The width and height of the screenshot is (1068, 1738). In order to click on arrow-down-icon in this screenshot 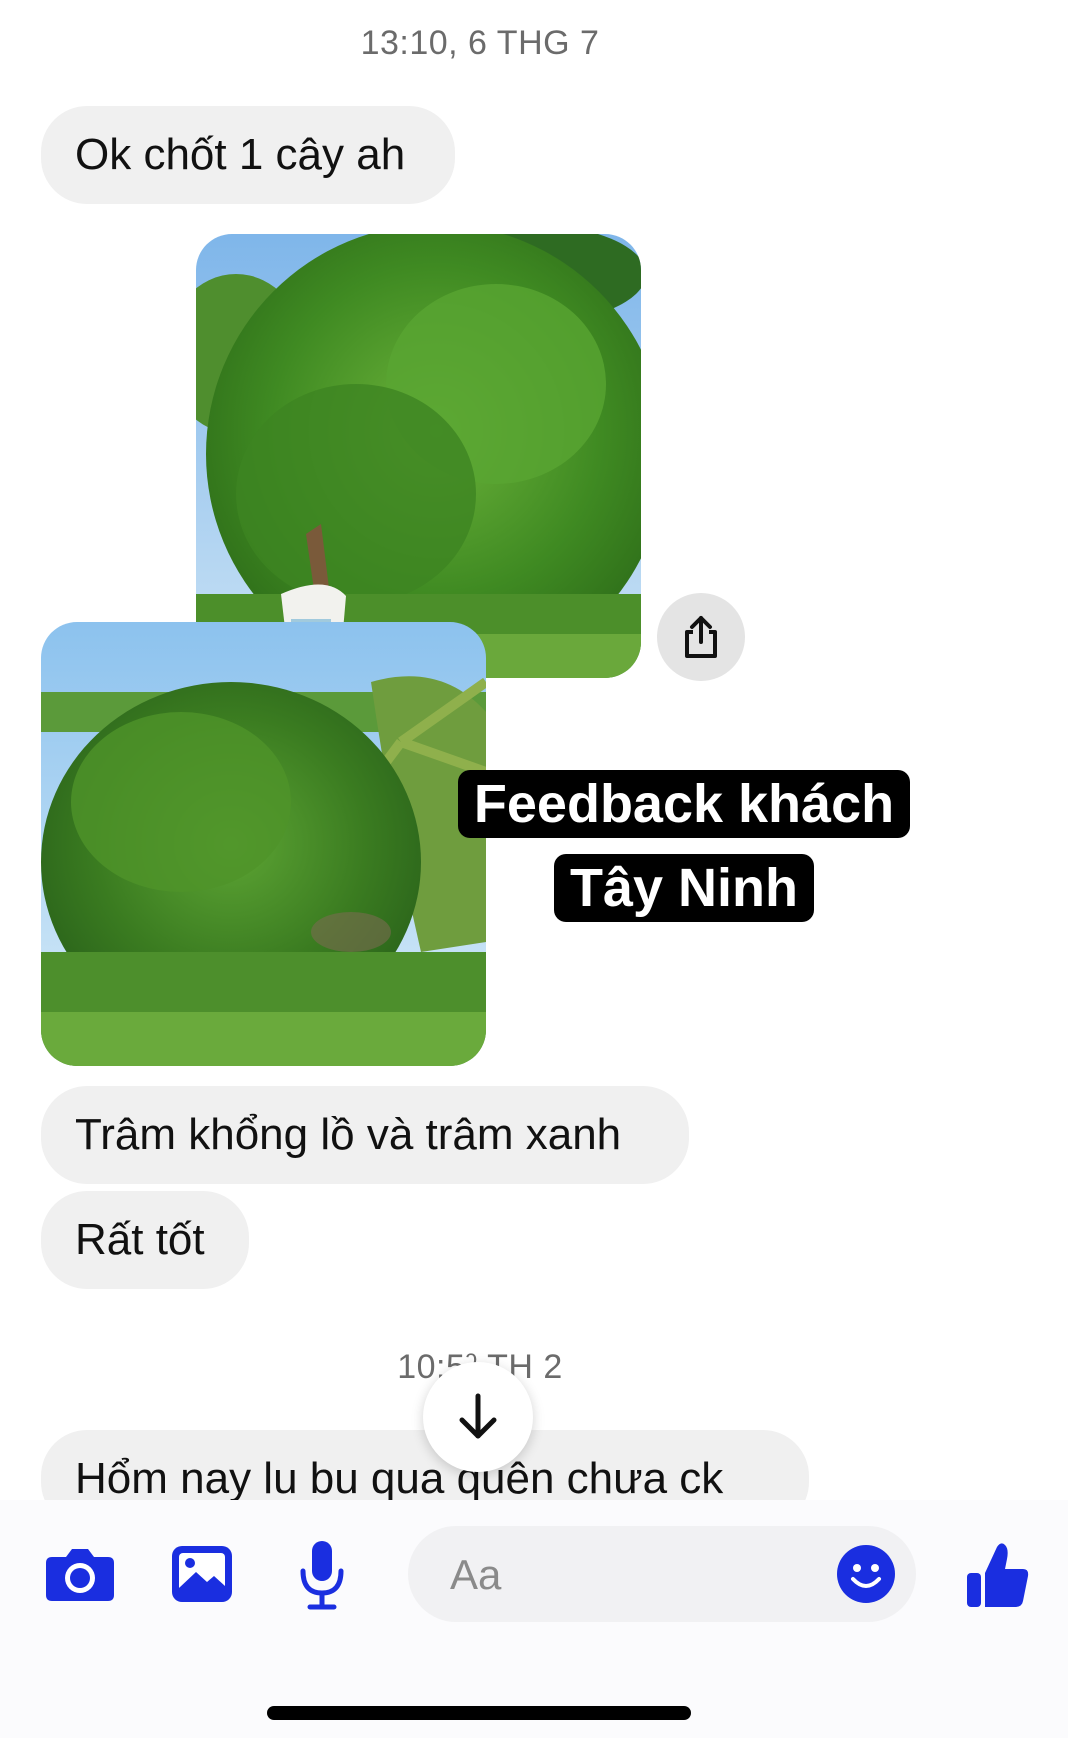, I will do `click(478, 1416)`.